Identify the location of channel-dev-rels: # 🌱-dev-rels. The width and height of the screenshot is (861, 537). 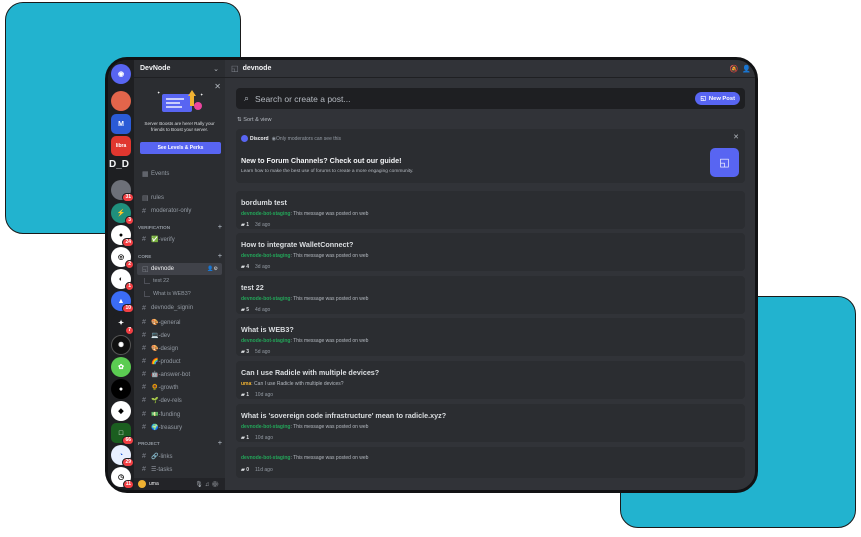
(179, 400).